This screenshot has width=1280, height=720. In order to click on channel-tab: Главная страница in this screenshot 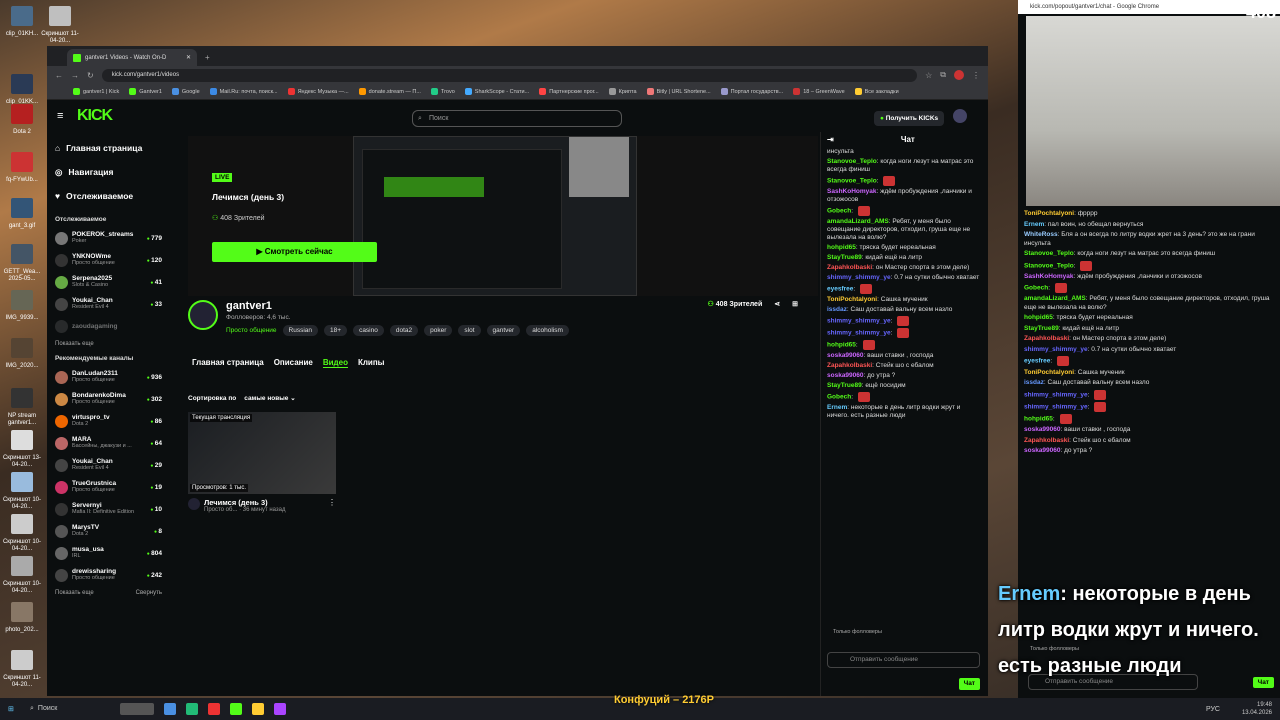, I will do `click(228, 363)`.